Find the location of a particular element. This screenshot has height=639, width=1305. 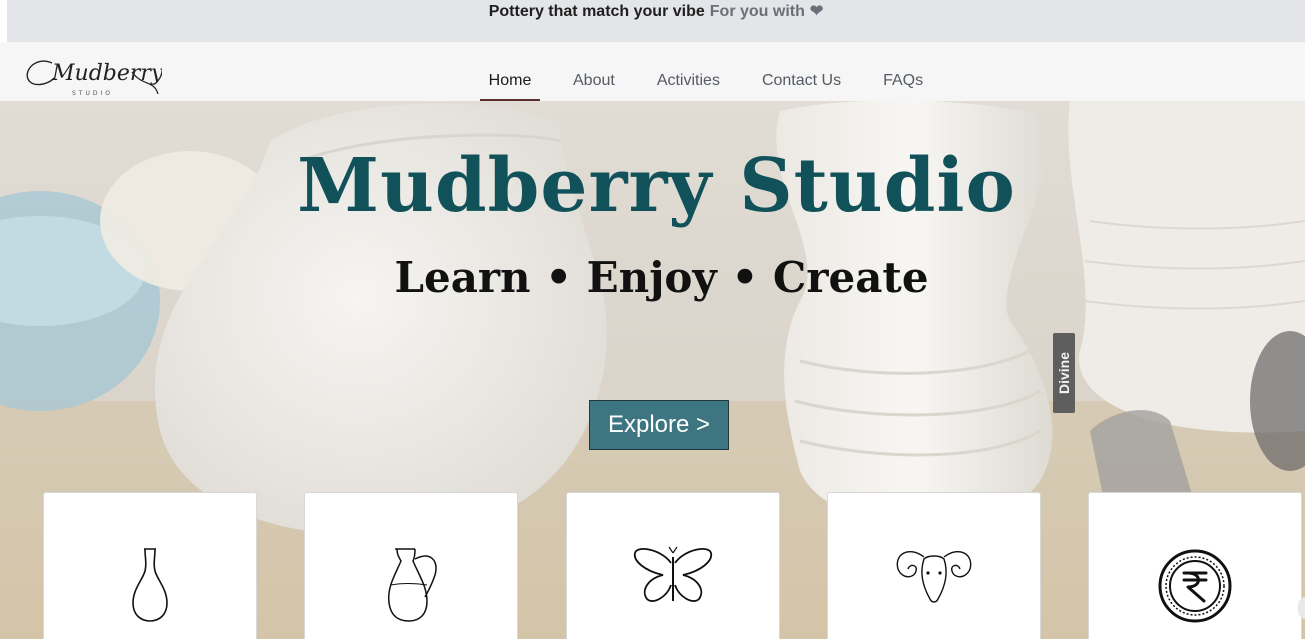

nav-home: Home is located at coordinates (510, 71).